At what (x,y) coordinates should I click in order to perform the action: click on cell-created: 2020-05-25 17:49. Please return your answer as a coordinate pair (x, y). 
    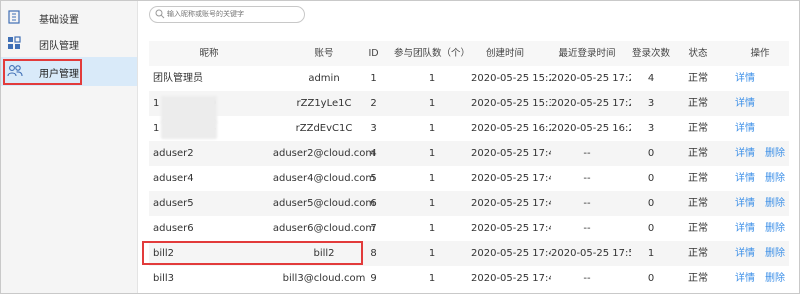
    Looking at the image, I should click on (511, 278).